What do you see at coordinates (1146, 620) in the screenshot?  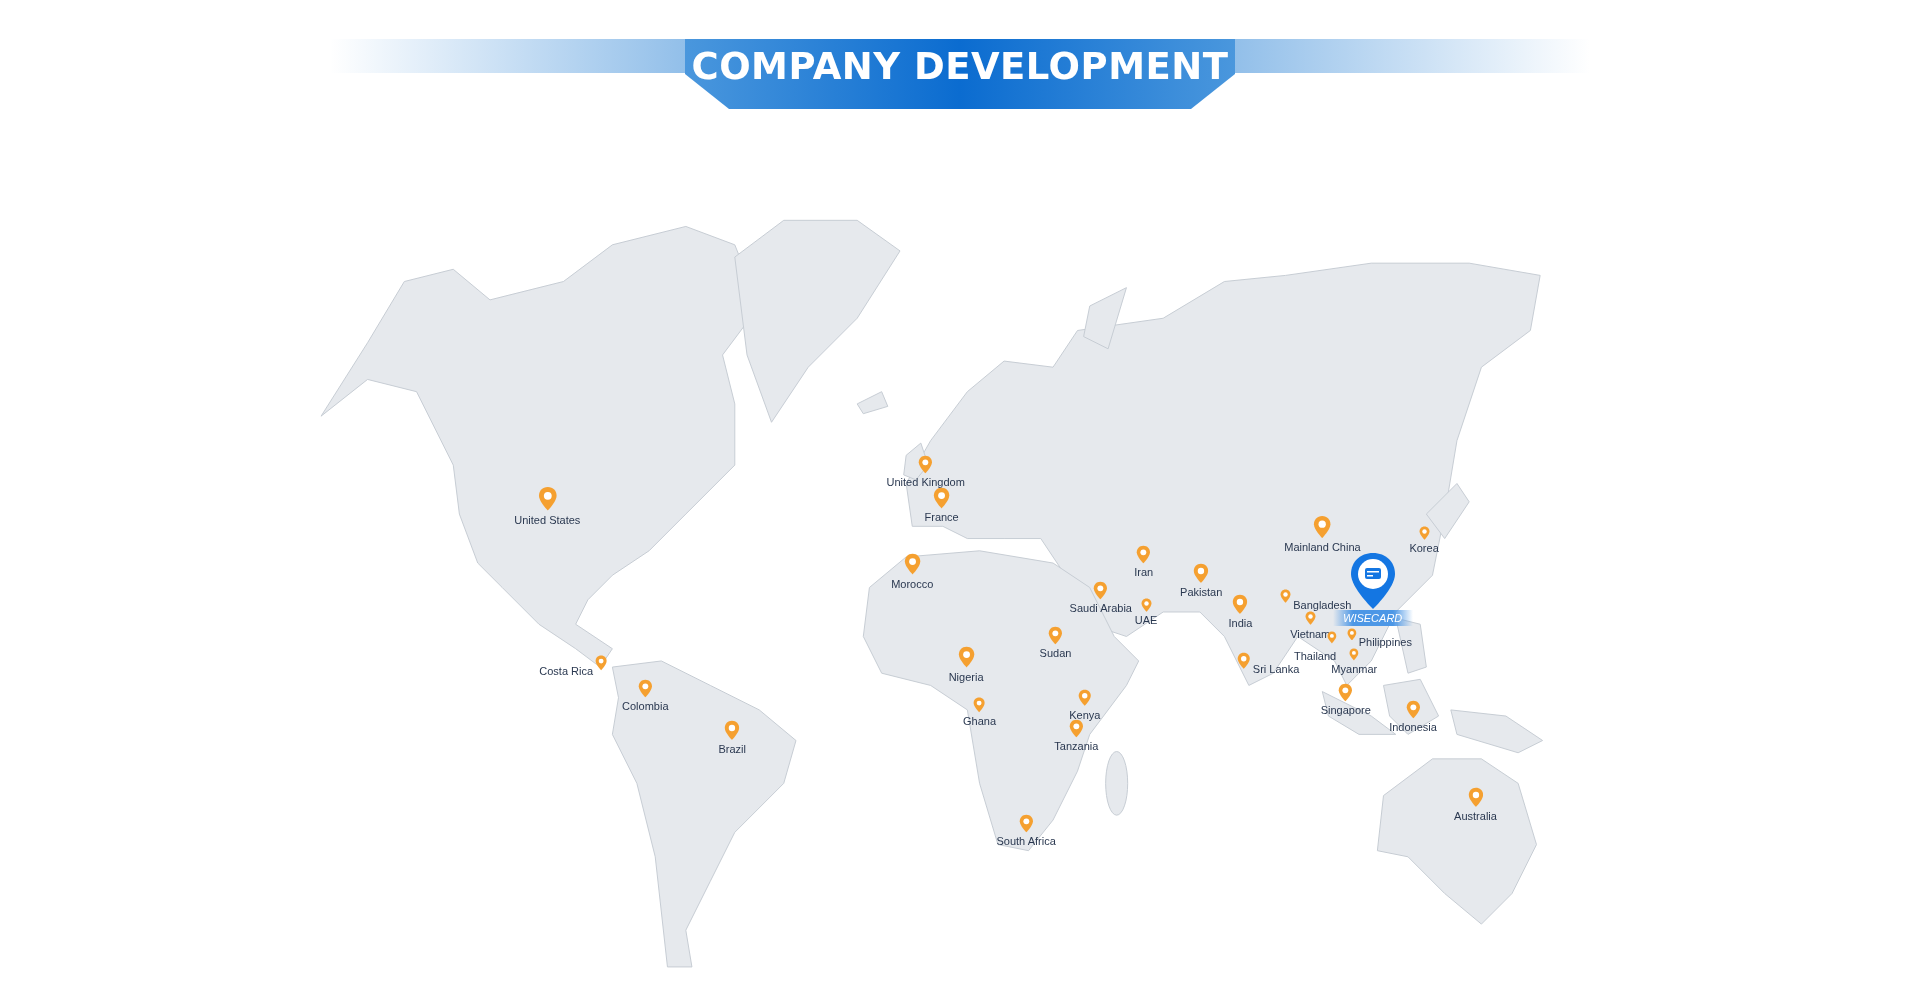 I see `location-label: UAE` at bounding box center [1146, 620].